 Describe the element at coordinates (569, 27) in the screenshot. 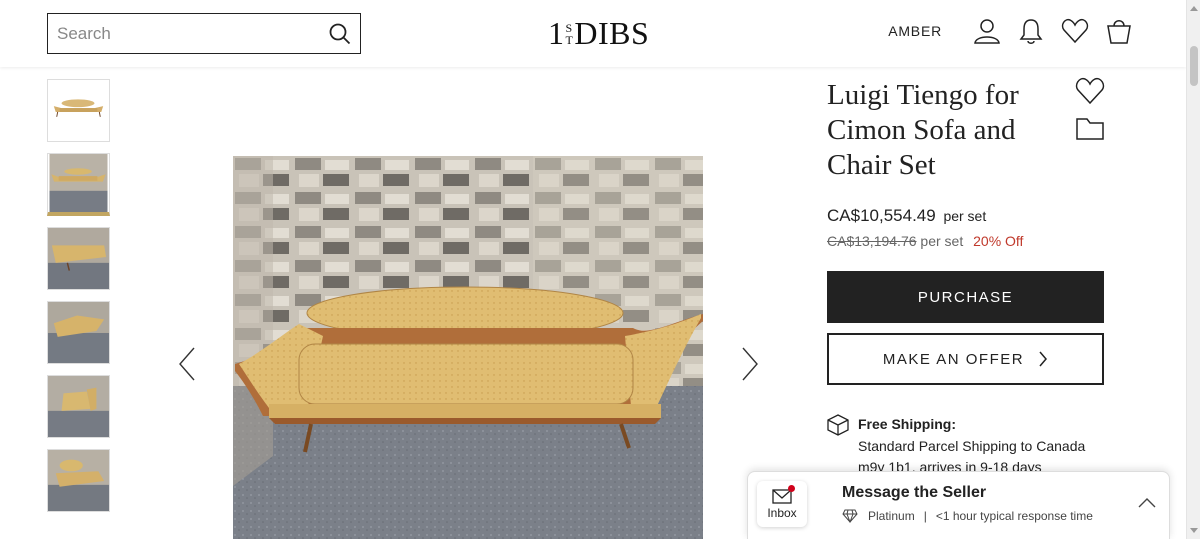

I see `logo-st-top: S` at that location.